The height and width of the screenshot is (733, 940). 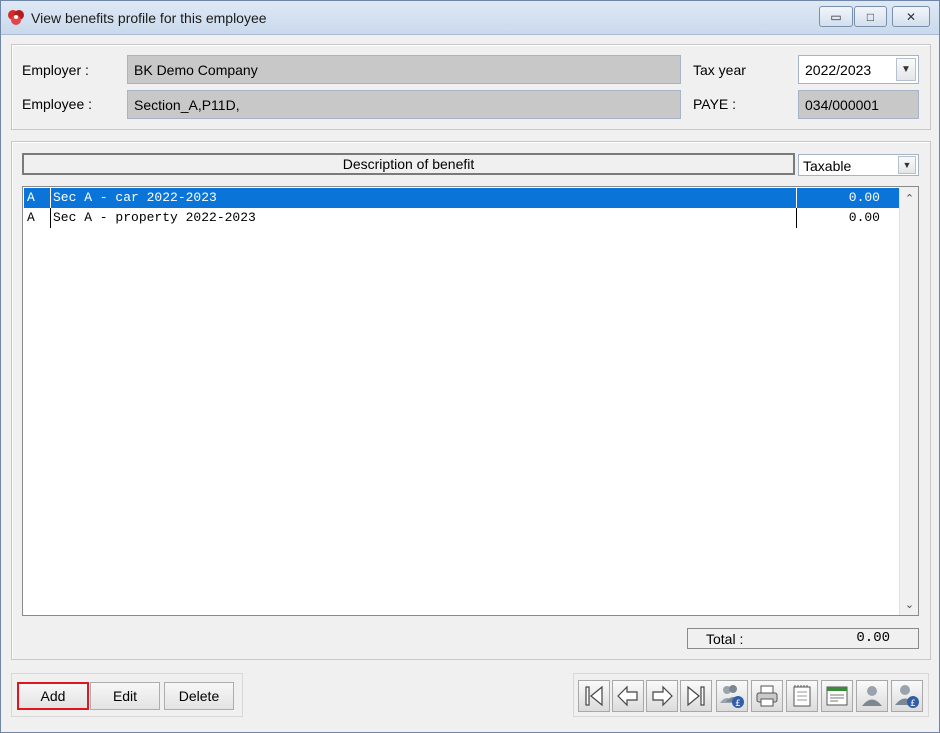 I want to click on maximize-icon: □, so click(x=870, y=16).